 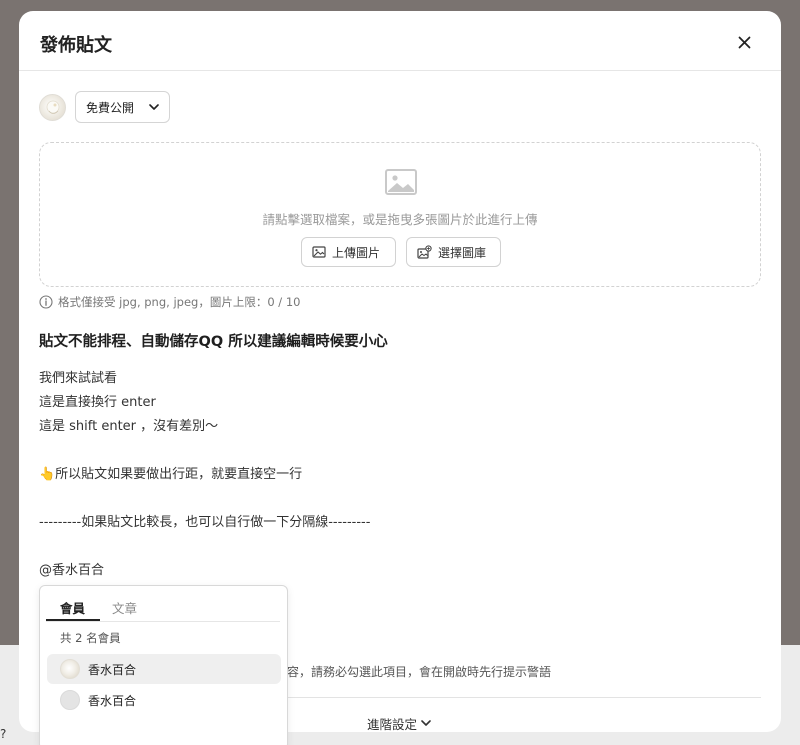 What do you see at coordinates (424, 252) in the screenshot?
I see `gallery-icon` at bounding box center [424, 252].